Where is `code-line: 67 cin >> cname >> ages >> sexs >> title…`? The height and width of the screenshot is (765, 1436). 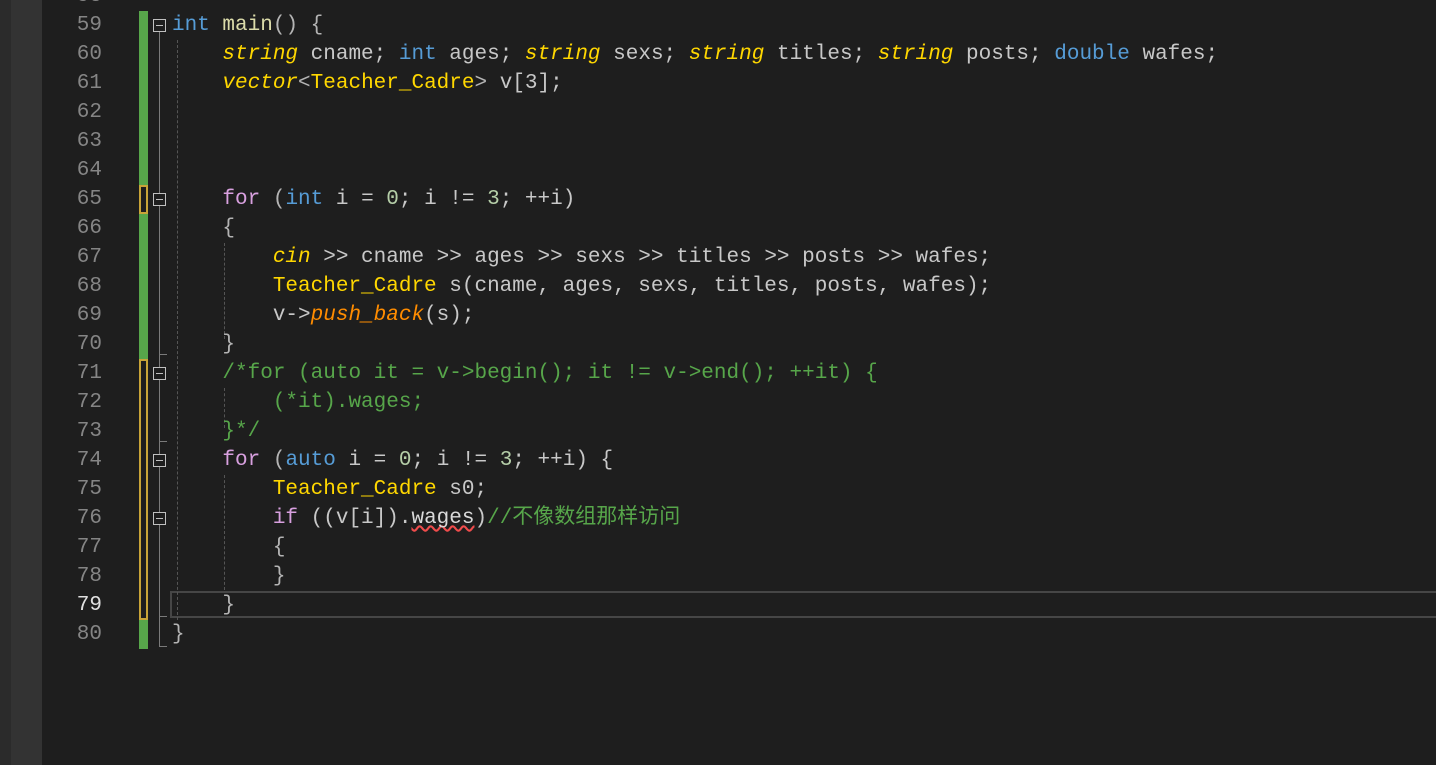 code-line: 67 cin >> cname >> ages >> sexs >> title… is located at coordinates (718, 257).